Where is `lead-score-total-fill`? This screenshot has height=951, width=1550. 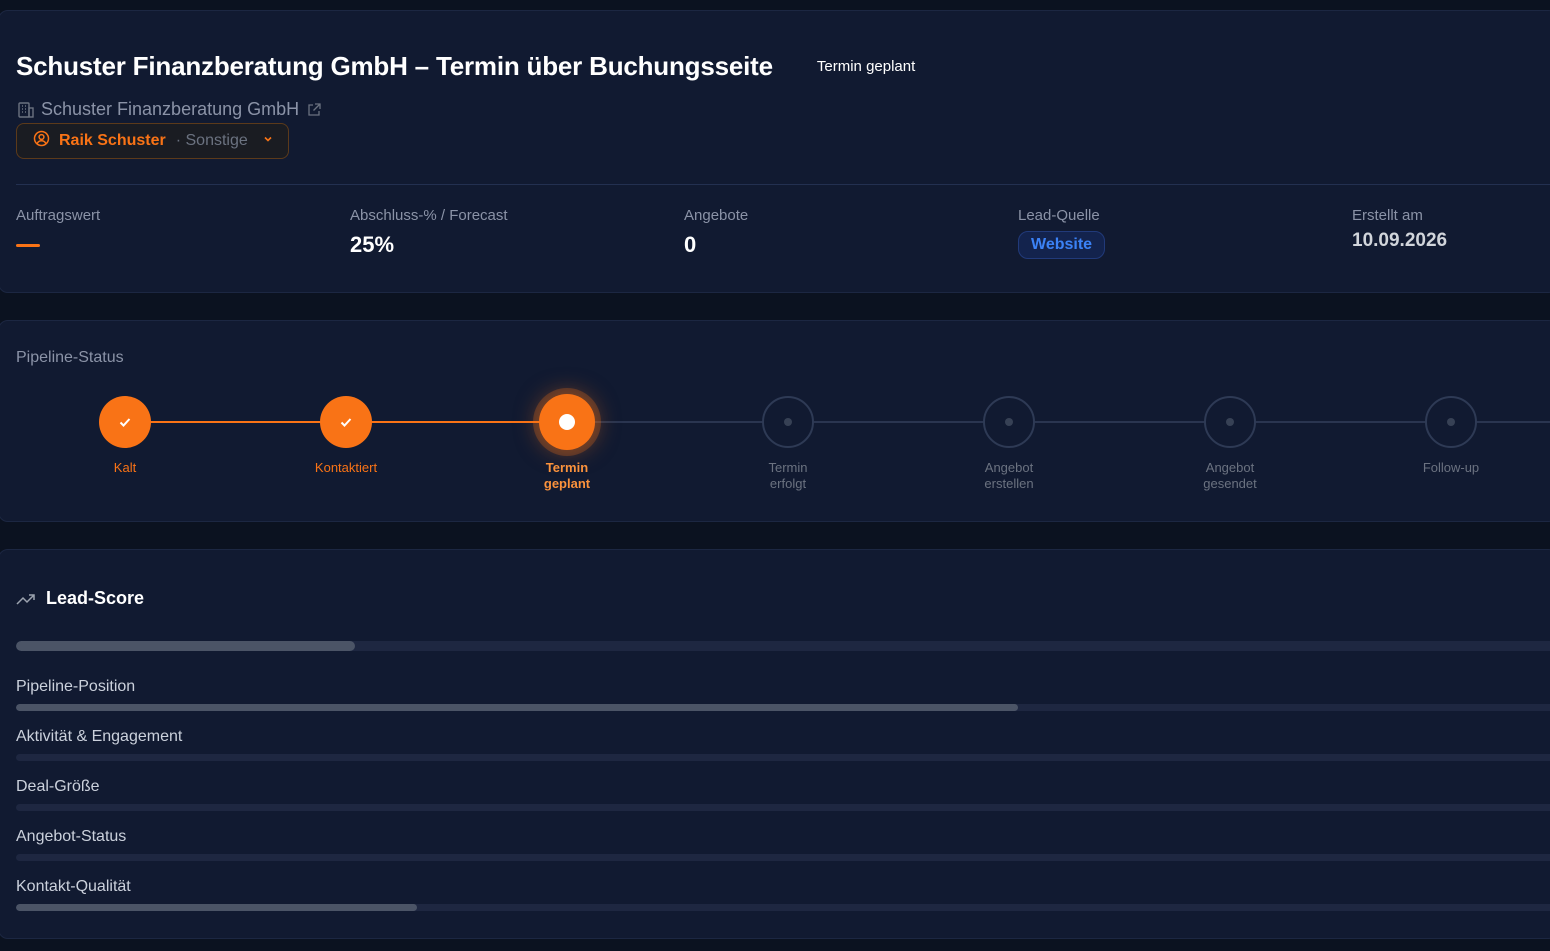
lead-score-total-fill is located at coordinates (186, 646).